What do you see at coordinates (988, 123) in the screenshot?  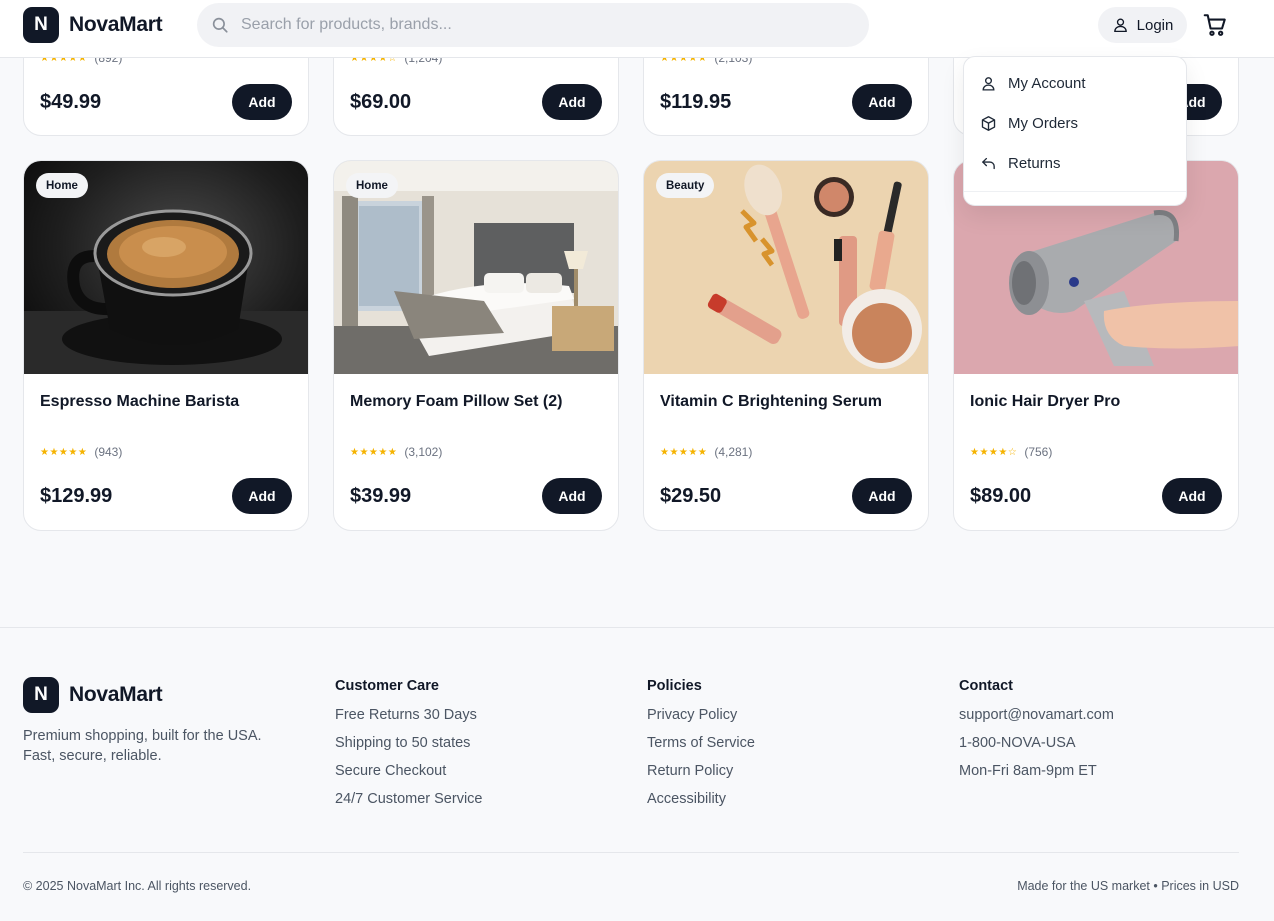 I see `box-icon` at bounding box center [988, 123].